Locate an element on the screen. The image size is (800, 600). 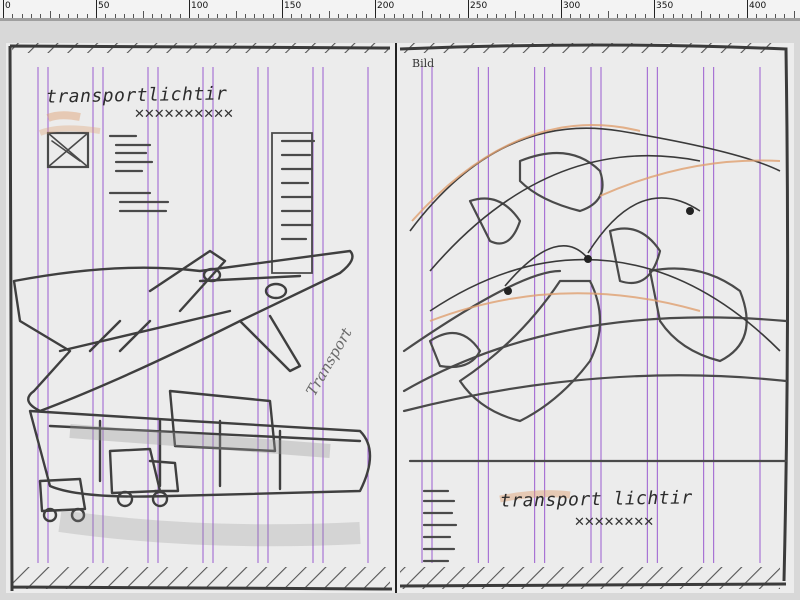
right-rating-stars: ✕✕✕✕✕✕✕✕ is located at coordinates (614, 522).